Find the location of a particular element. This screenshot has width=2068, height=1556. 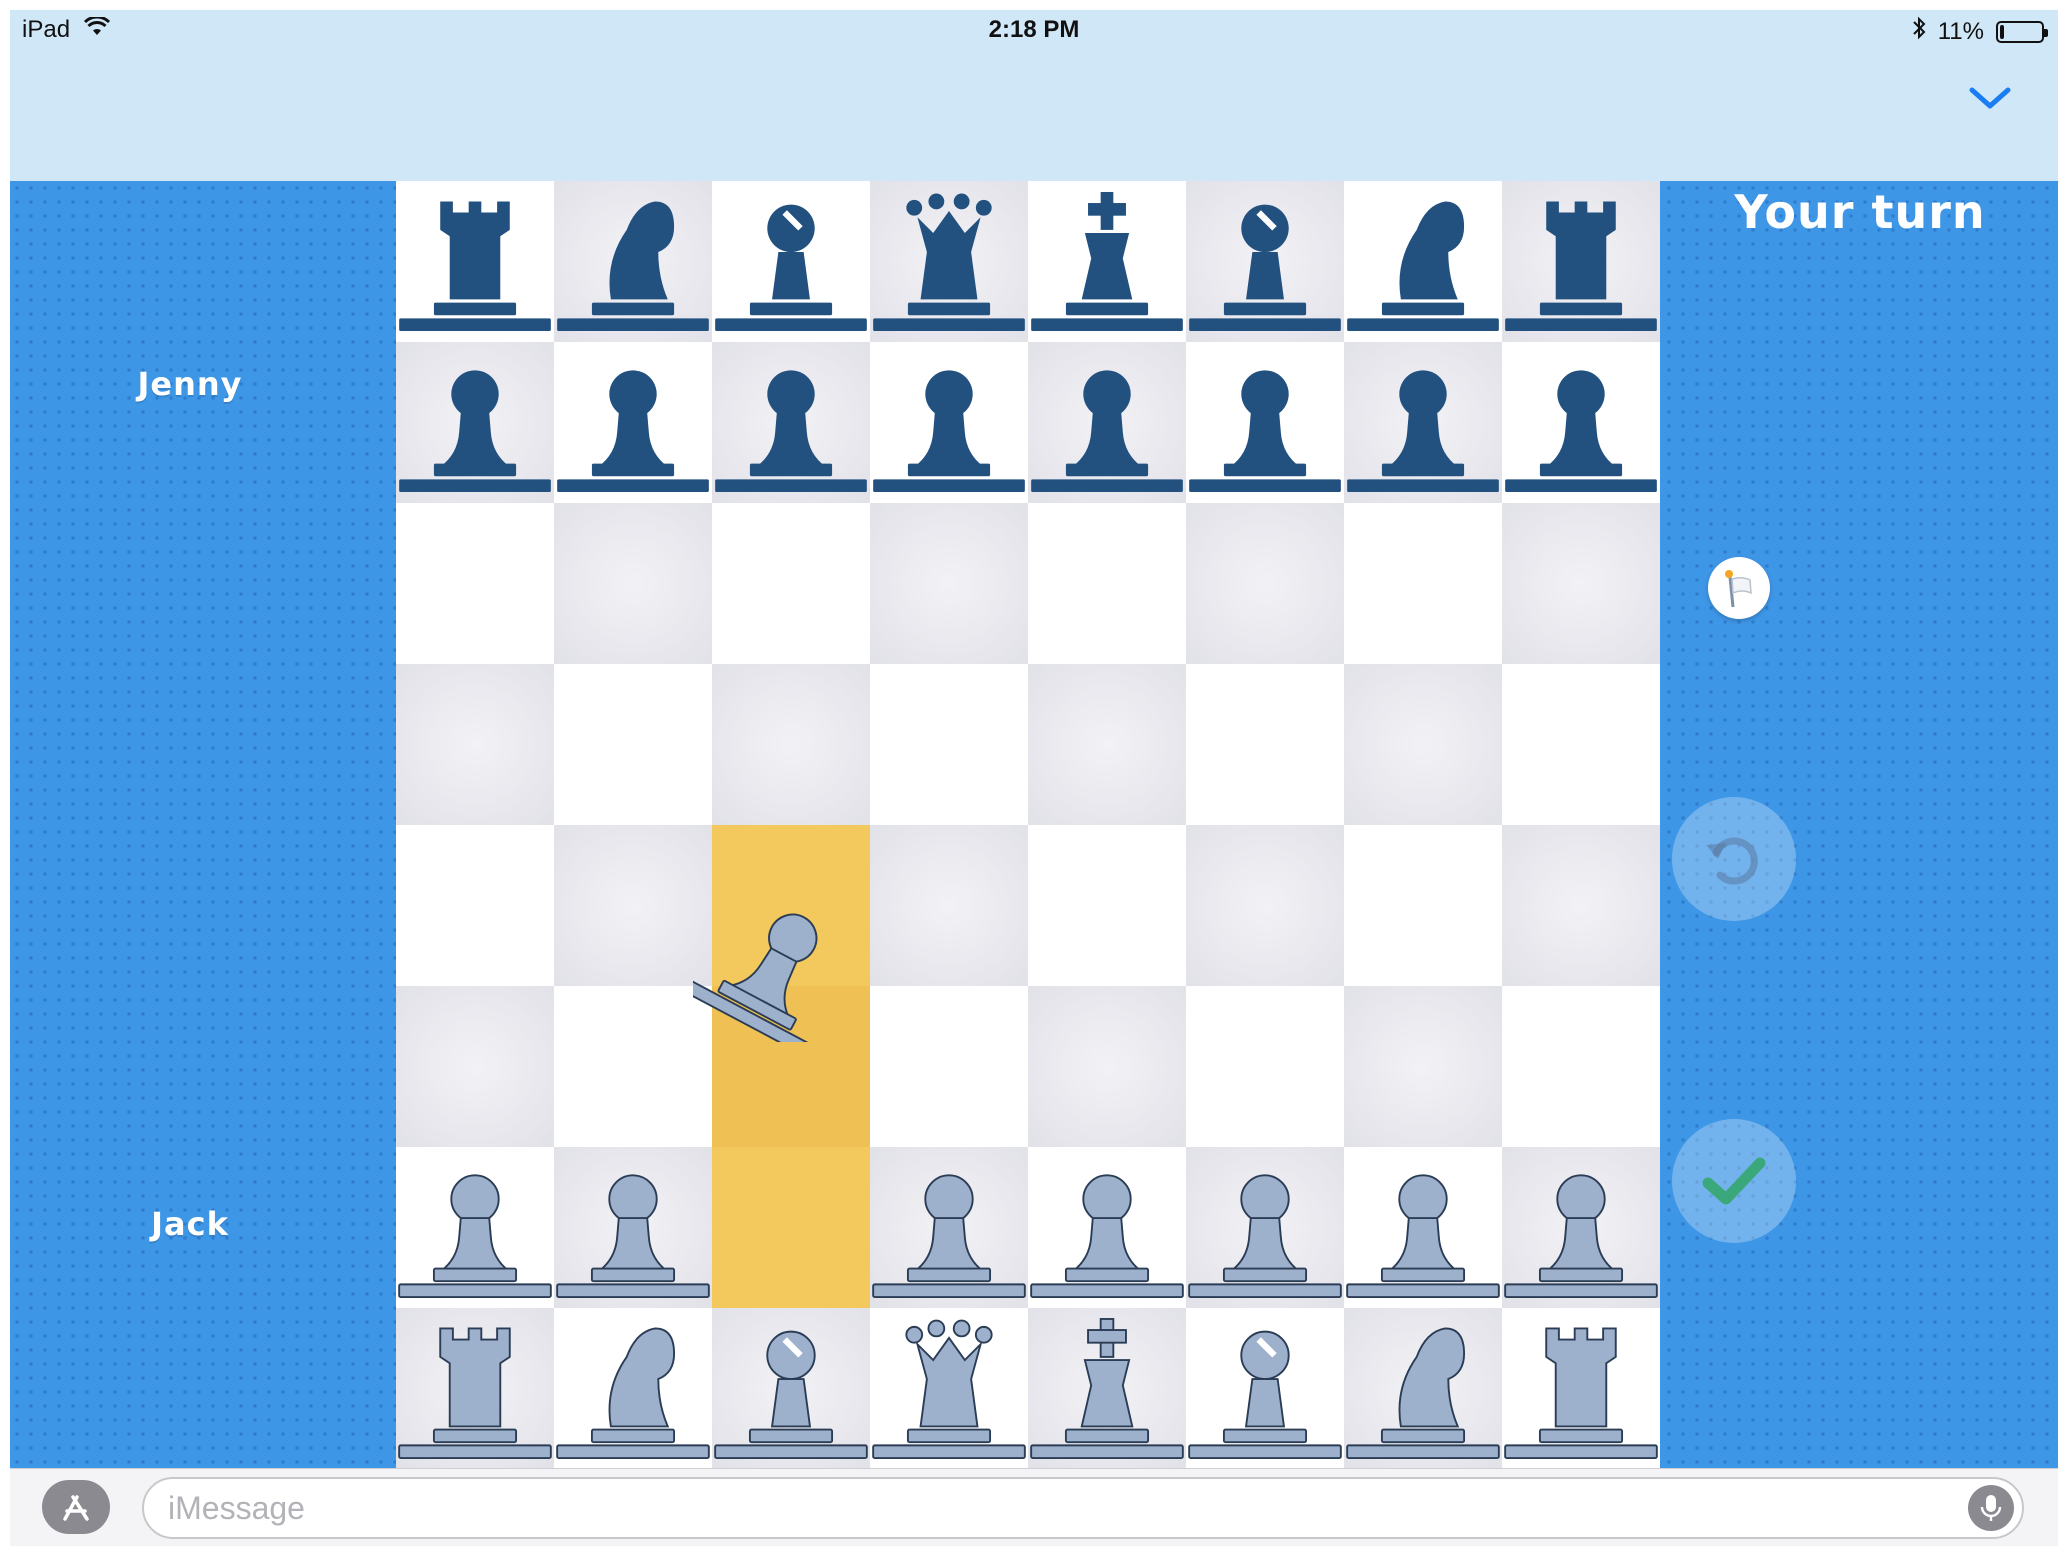

microphone-icon is located at coordinates (1991, 1508).